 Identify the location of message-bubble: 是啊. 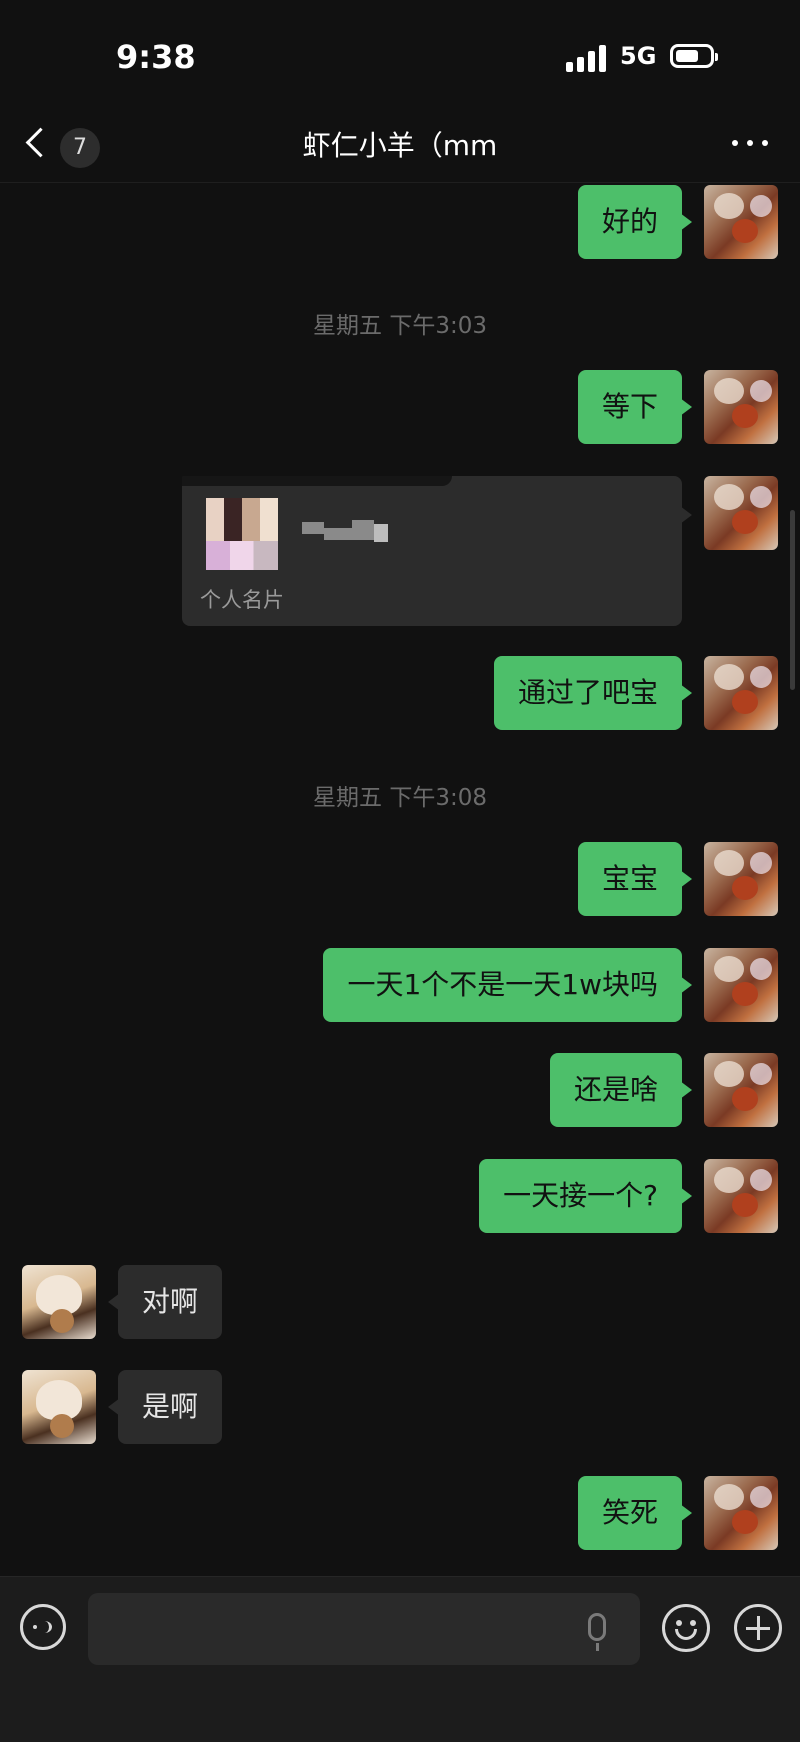
(165, 1407).